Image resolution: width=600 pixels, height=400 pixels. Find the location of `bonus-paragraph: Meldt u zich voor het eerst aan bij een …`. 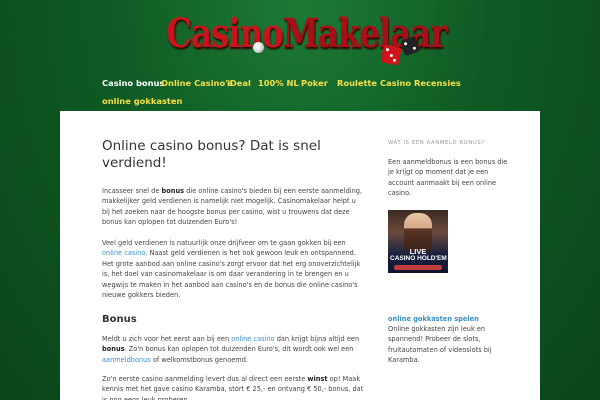

bonus-paragraph: Meldt u zich voor het eerst aan bij een … is located at coordinates (231, 349).